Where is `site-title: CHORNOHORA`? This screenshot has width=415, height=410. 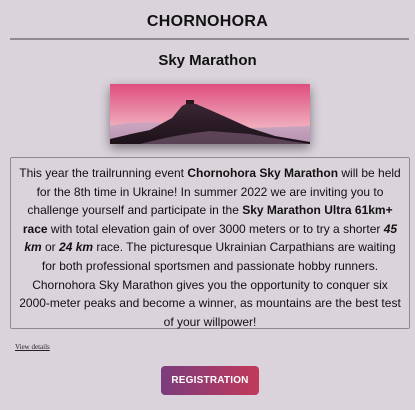 site-title: CHORNOHORA is located at coordinates (207, 21).